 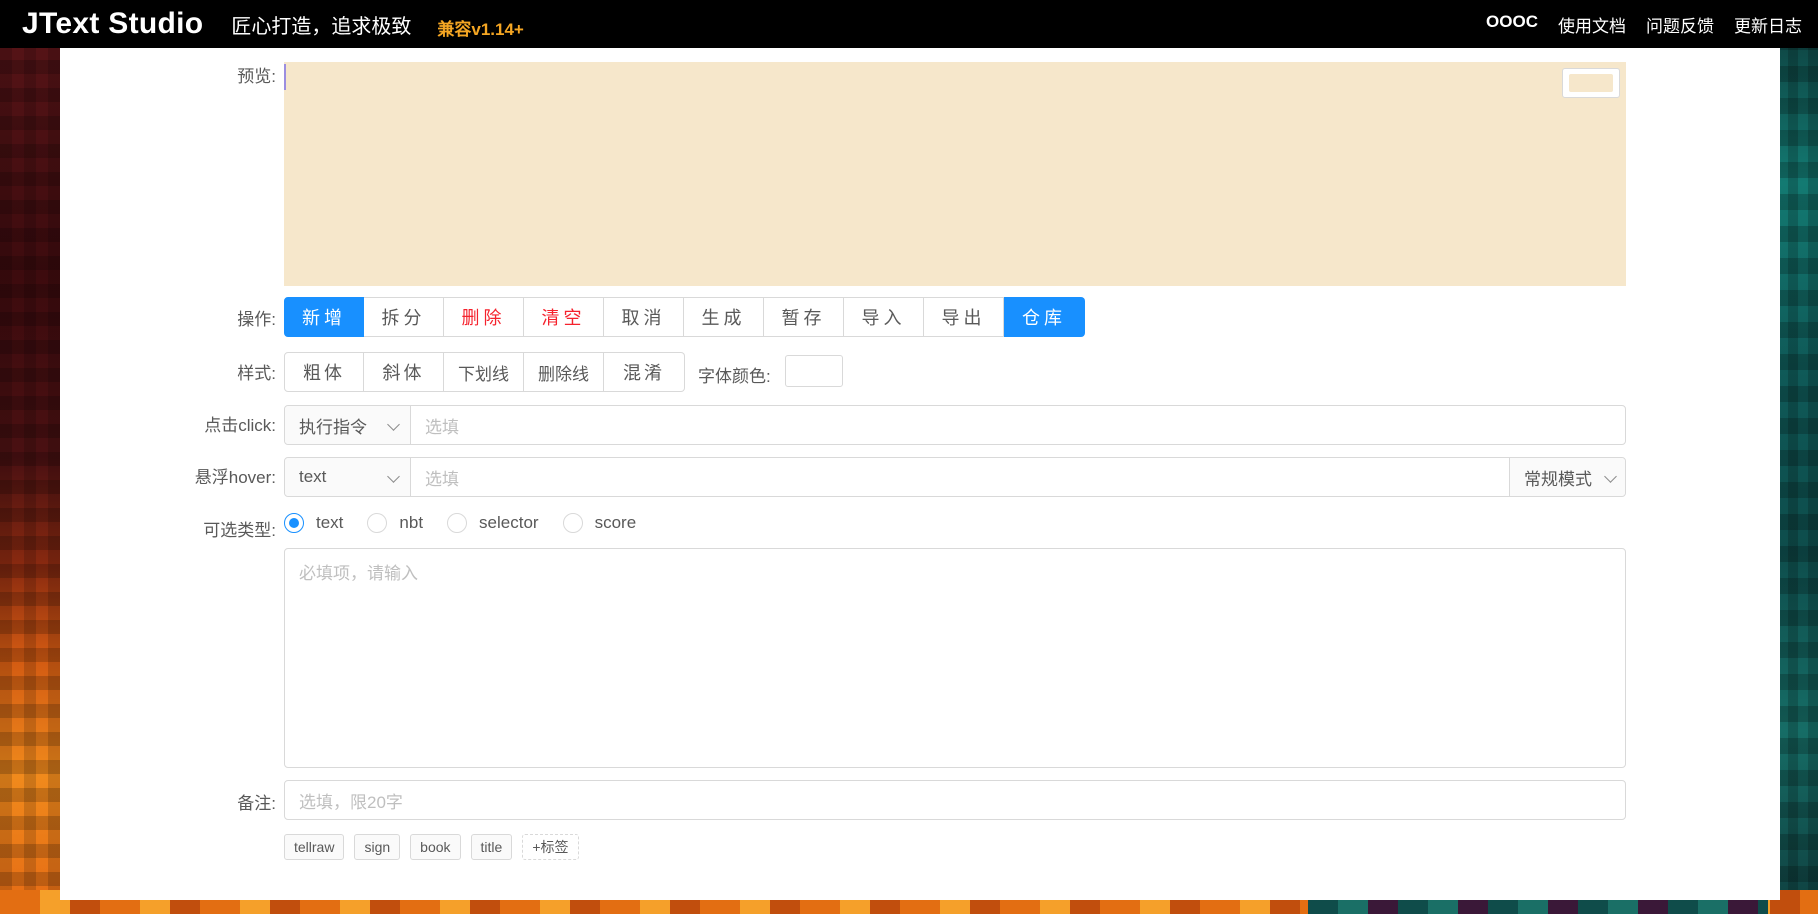 What do you see at coordinates (480, 29) in the screenshot?
I see `compat-badge: 兼容v1.14+` at bounding box center [480, 29].